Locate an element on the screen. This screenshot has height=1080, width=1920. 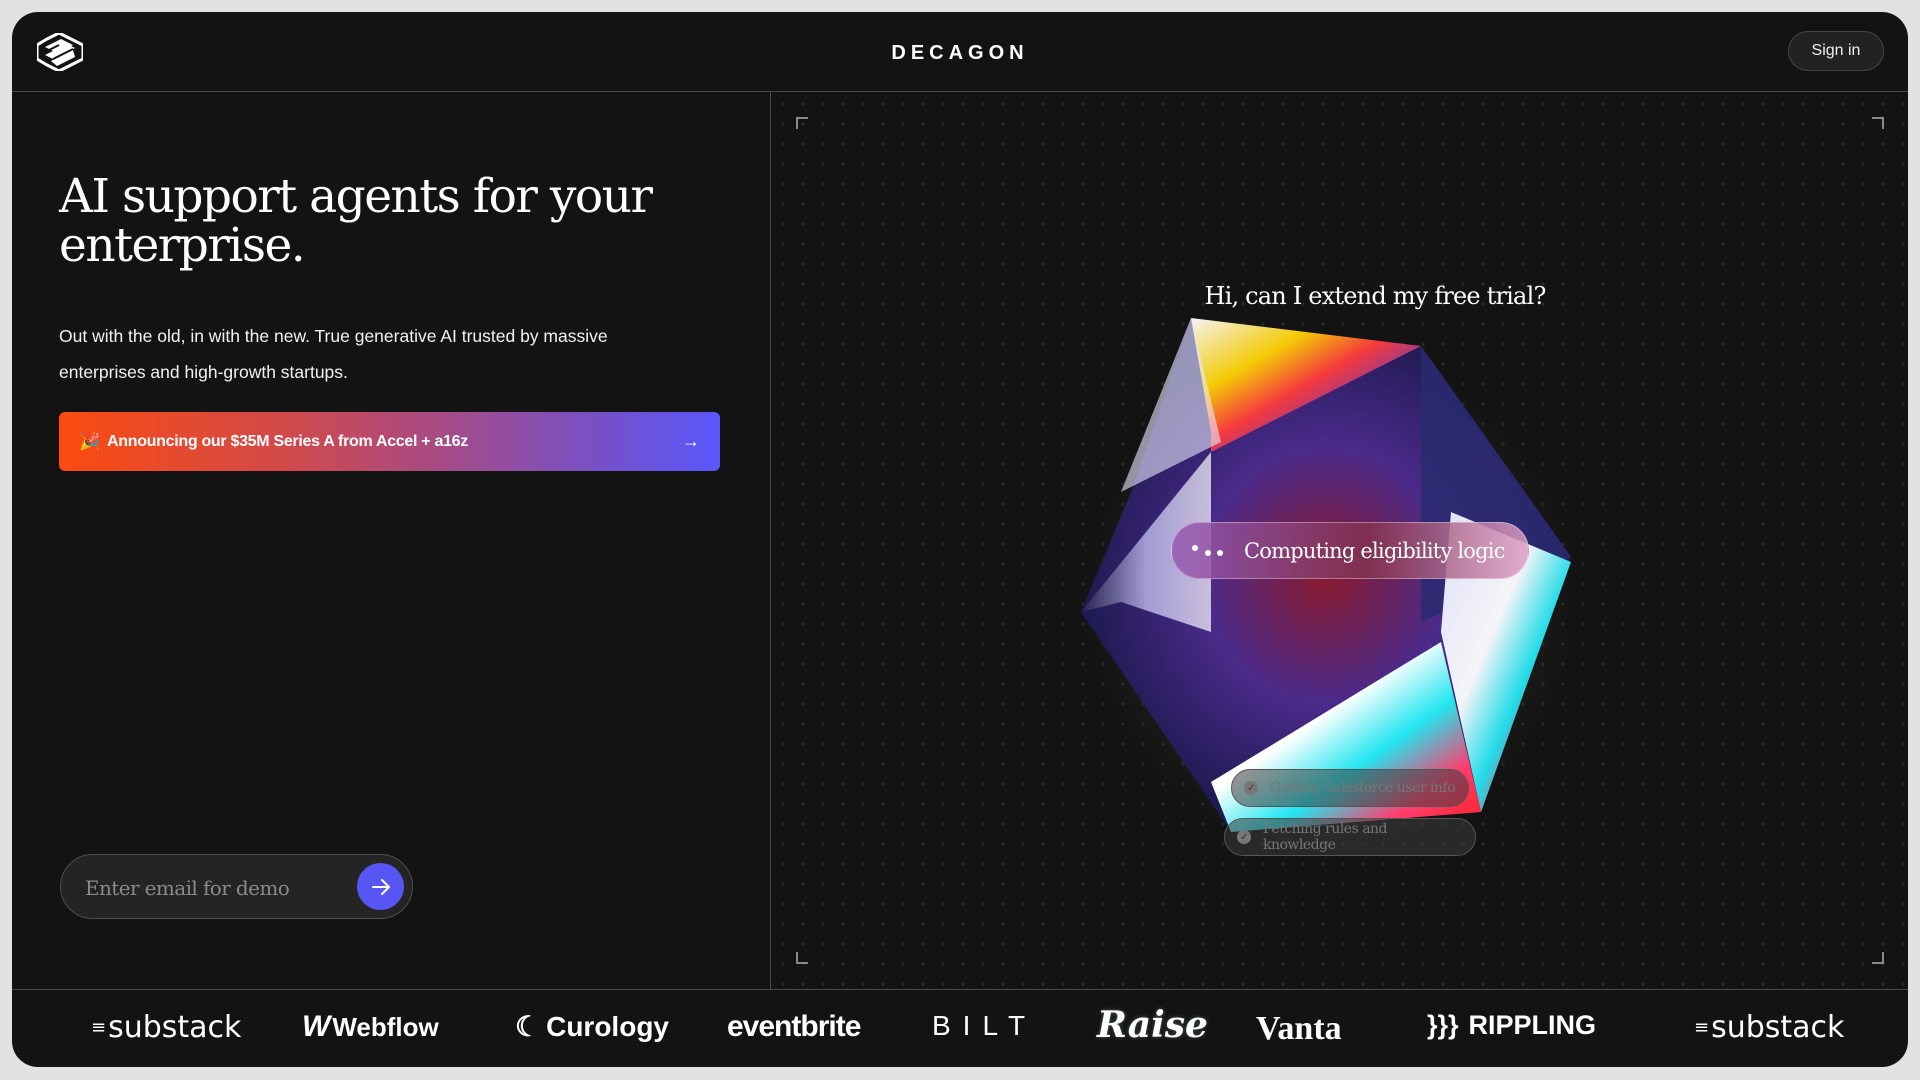
email-input is located at coordinates (215, 887).